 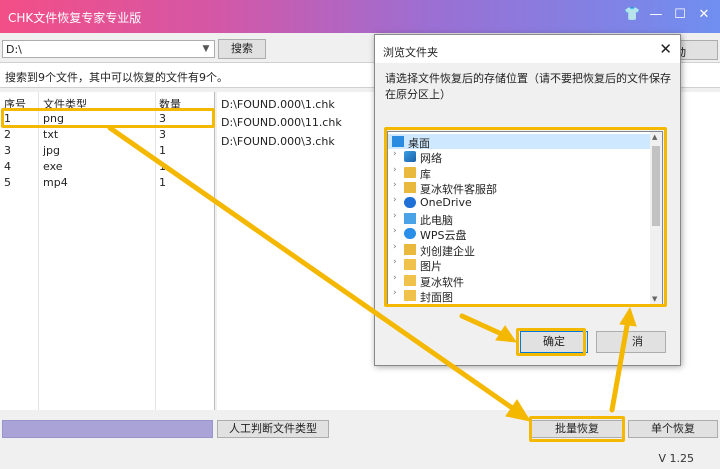 I want to click on table-header: 序号 文件类型 数量, so click(x=107, y=103).